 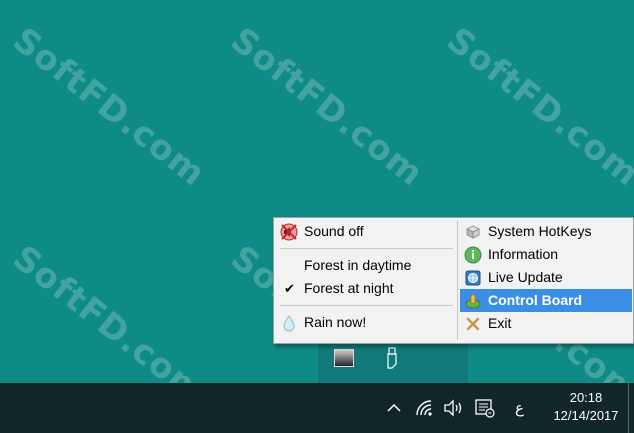 I want to click on menu-item-forest-night: ✔ Forest at night, so click(x=366, y=288).